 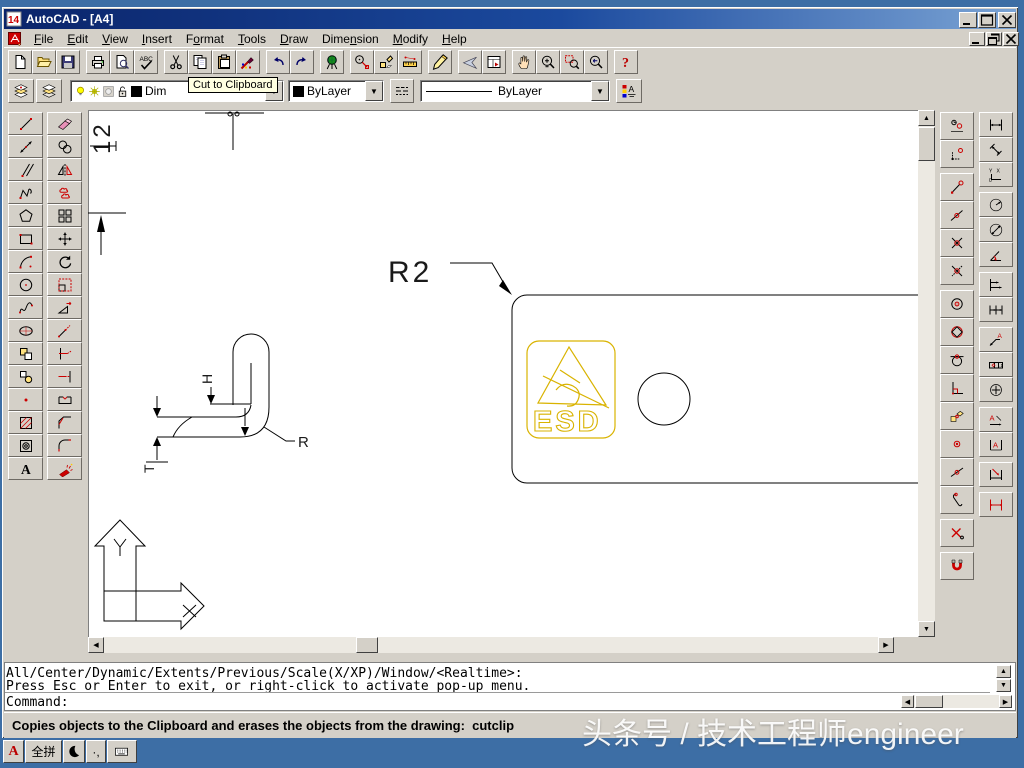 What do you see at coordinates (1007, 20) in the screenshot?
I see `close-button` at bounding box center [1007, 20].